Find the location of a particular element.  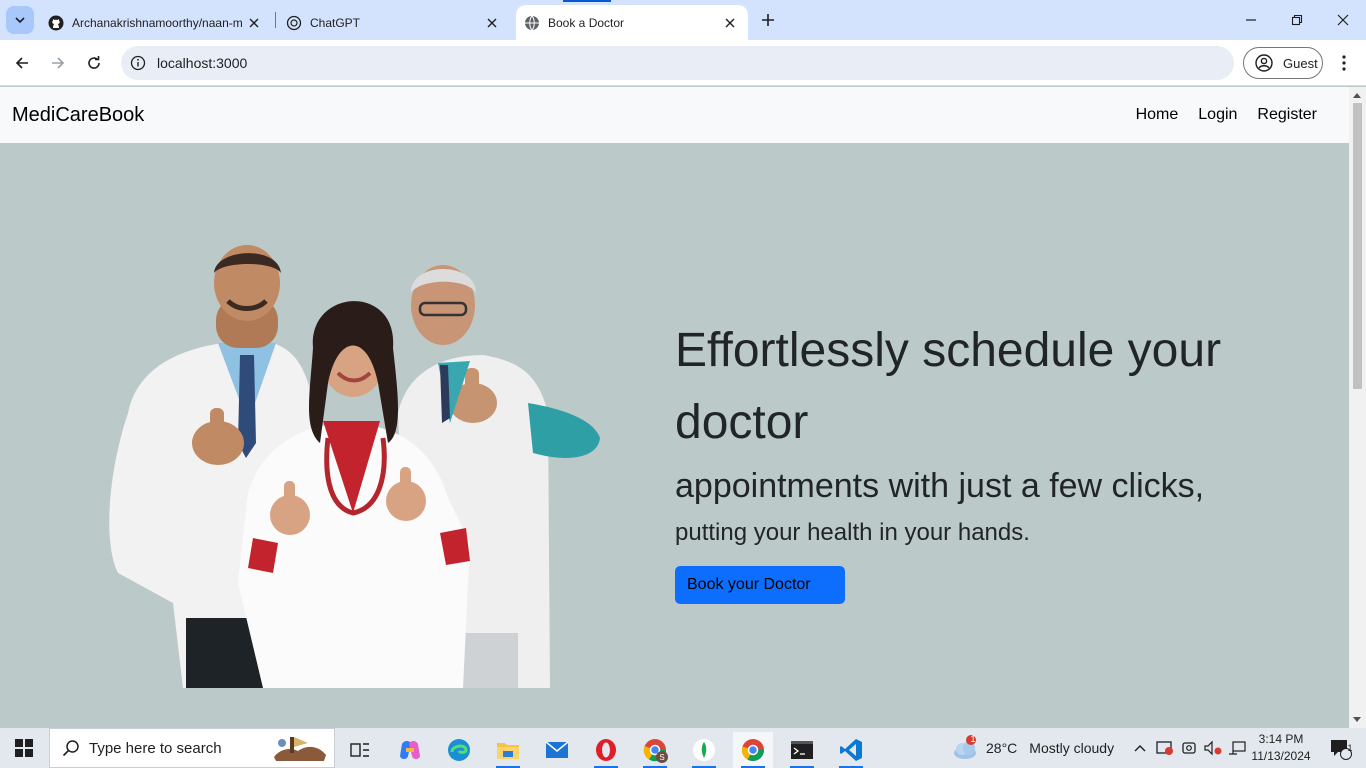

tray-volume is located at coordinates (1213, 748).